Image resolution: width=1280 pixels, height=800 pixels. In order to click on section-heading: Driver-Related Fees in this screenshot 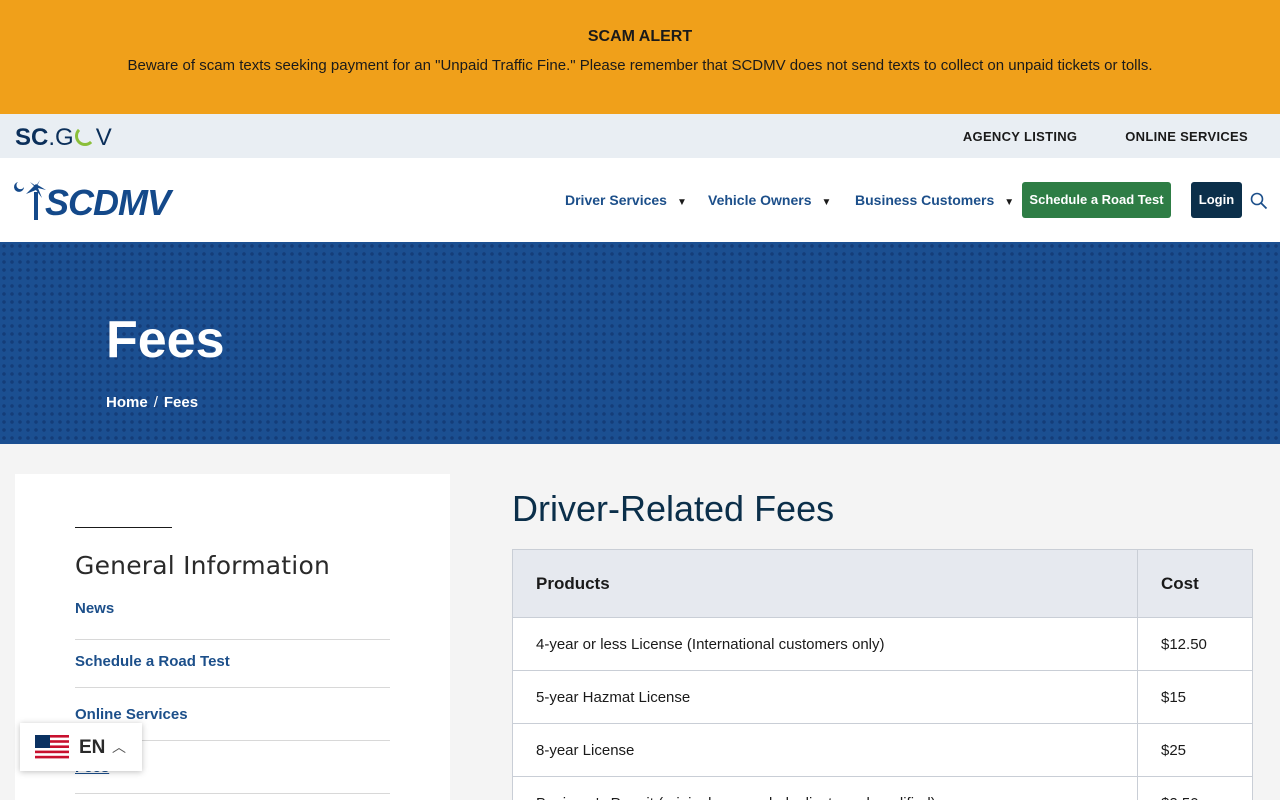, I will do `click(673, 508)`.